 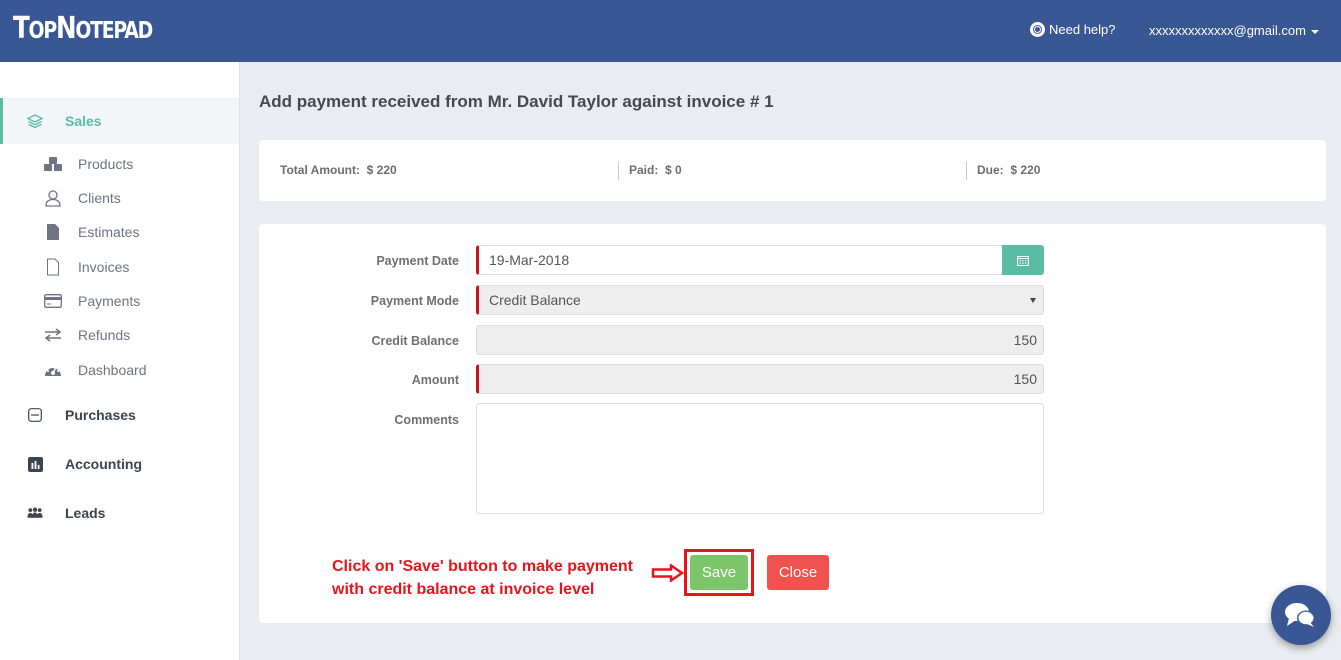 What do you see at coordinates (415, 341) in the screenshot?
I see `credit-balance-label: Credit Balance` at bounding box center [415, 341].